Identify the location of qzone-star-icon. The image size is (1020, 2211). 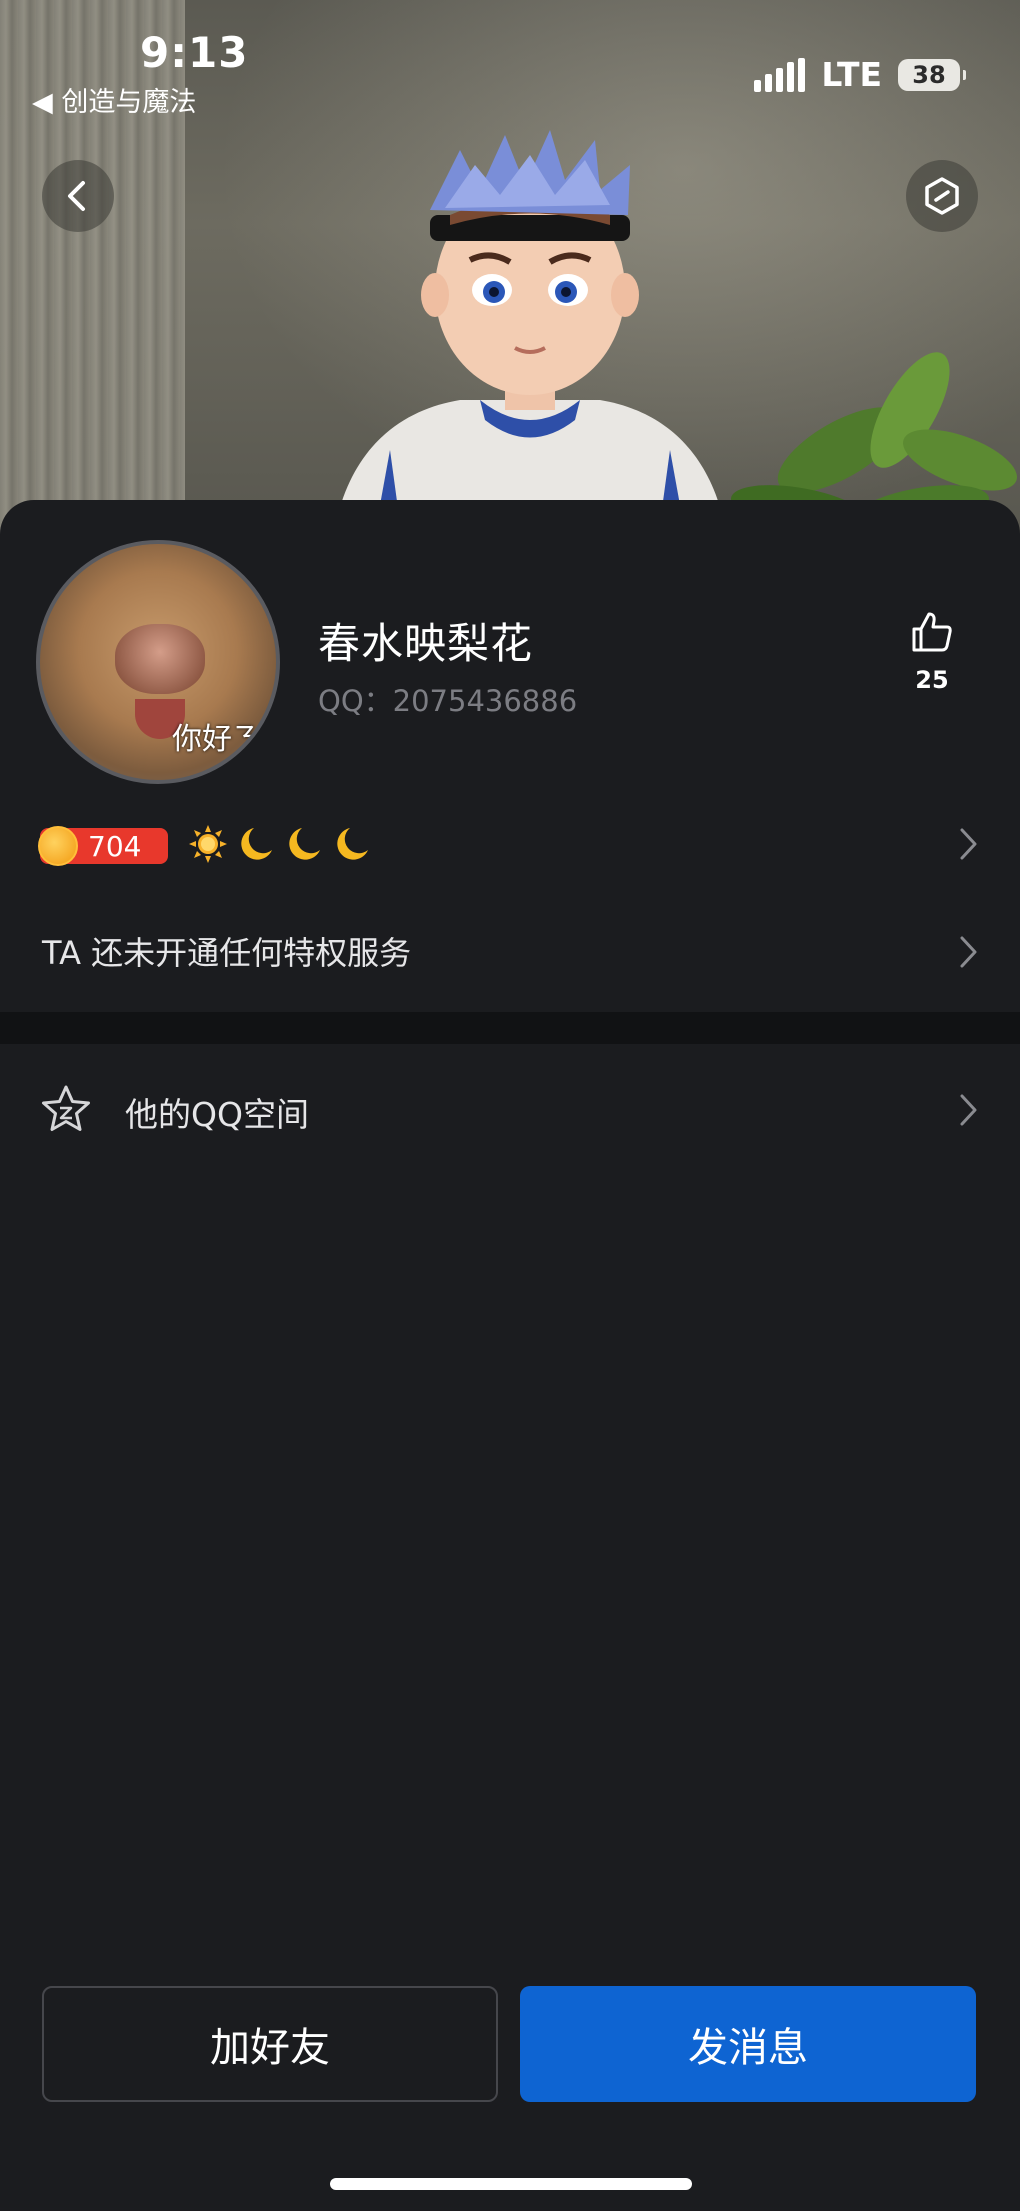
(66, 1108).